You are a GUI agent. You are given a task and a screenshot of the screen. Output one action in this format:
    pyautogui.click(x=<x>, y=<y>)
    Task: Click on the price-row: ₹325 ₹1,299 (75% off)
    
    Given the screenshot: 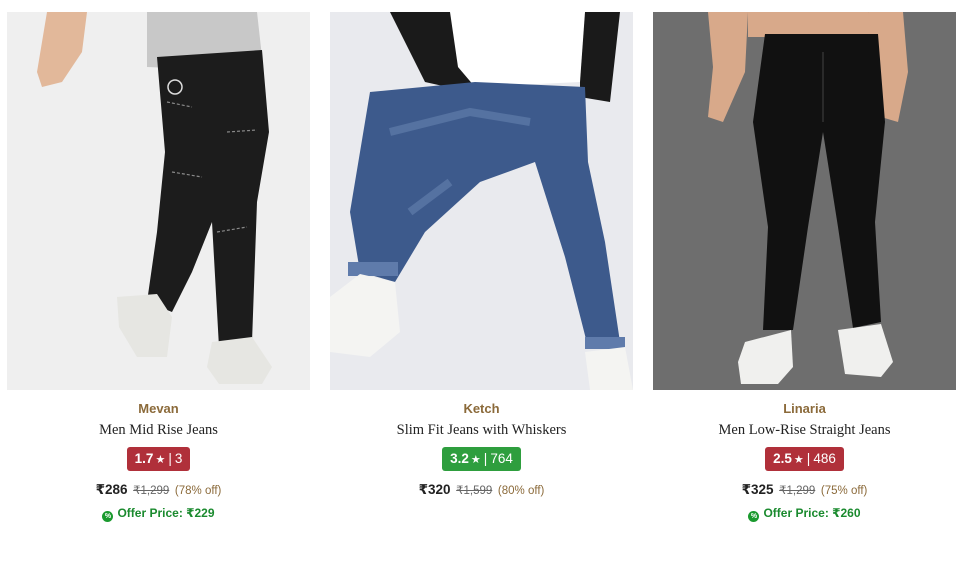 What is the action you would take?
    pyautogui.click(x=804, y=490)
    